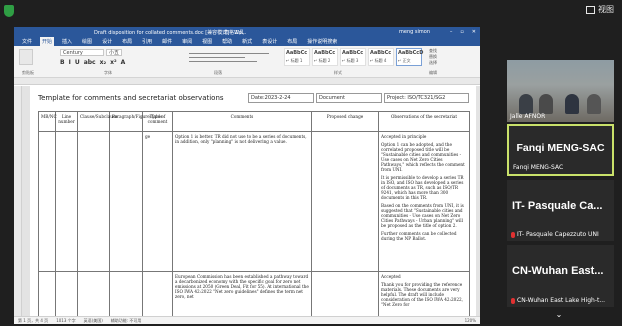 The width and height of the screenshot is (622, 326). What do you see at coordinates (451, 32) in the screenshot?
I see `minimize-icon: –` at bounding box center [451, 32].